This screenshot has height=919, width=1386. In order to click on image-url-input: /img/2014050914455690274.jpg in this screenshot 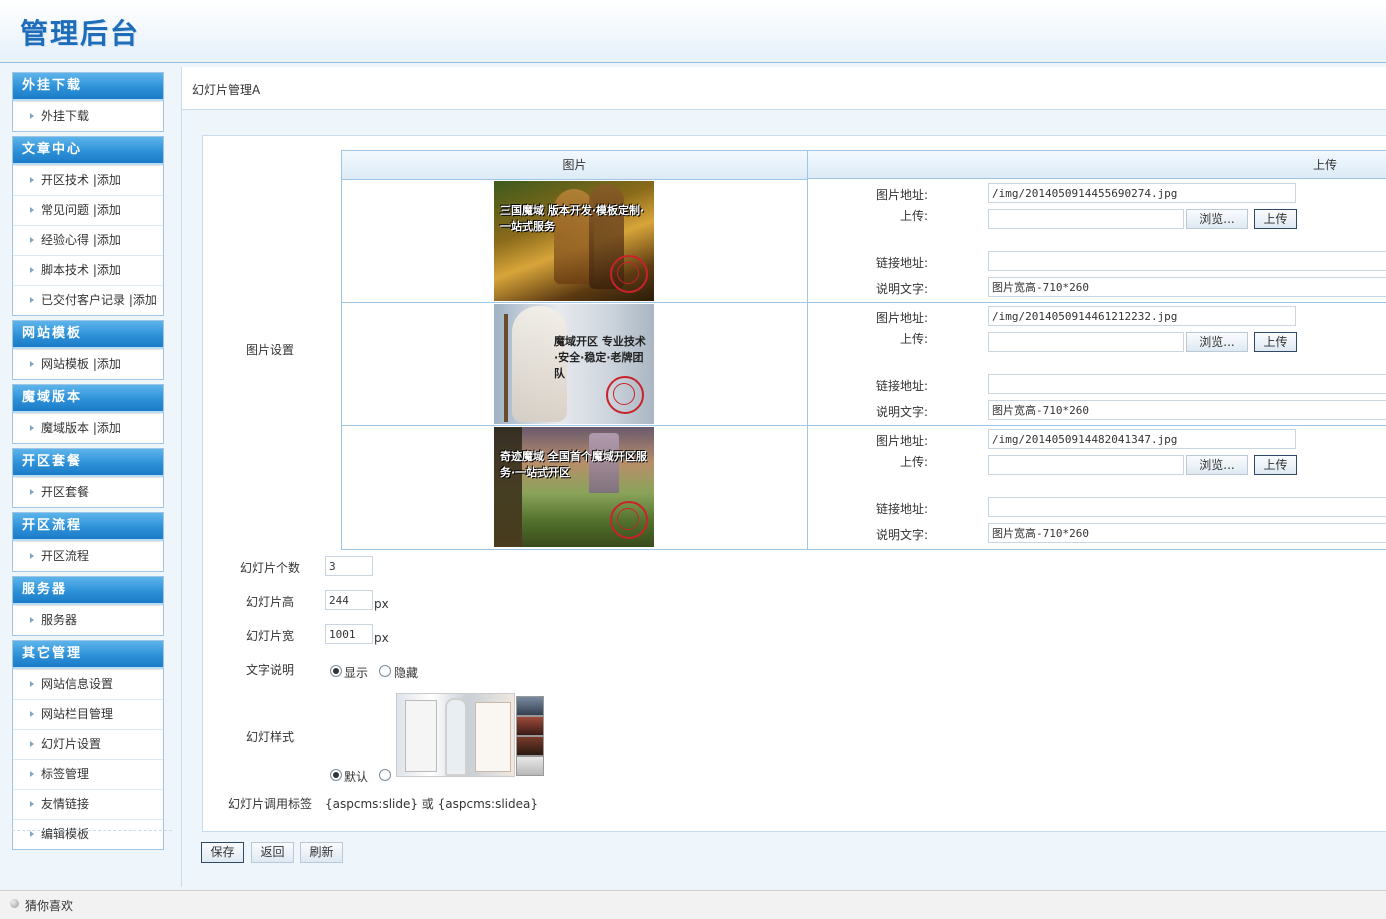, I will do `click(1142, 193)`.